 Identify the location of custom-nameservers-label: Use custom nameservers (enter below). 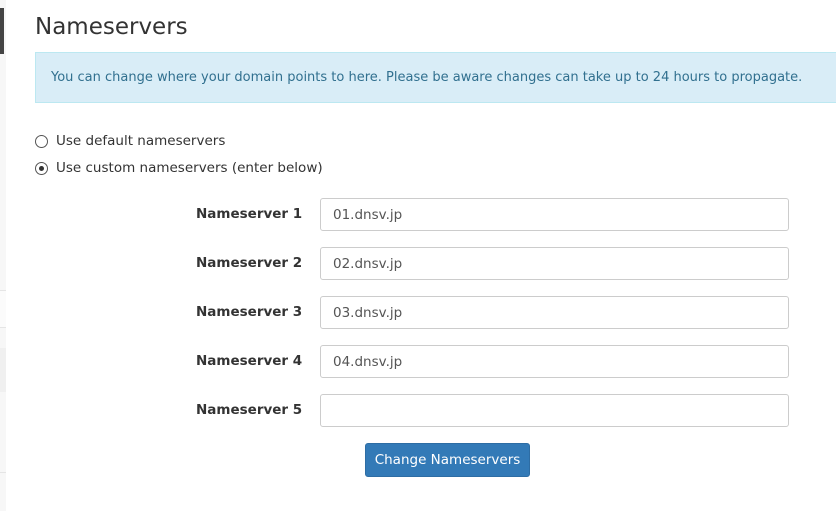
(189, 168).